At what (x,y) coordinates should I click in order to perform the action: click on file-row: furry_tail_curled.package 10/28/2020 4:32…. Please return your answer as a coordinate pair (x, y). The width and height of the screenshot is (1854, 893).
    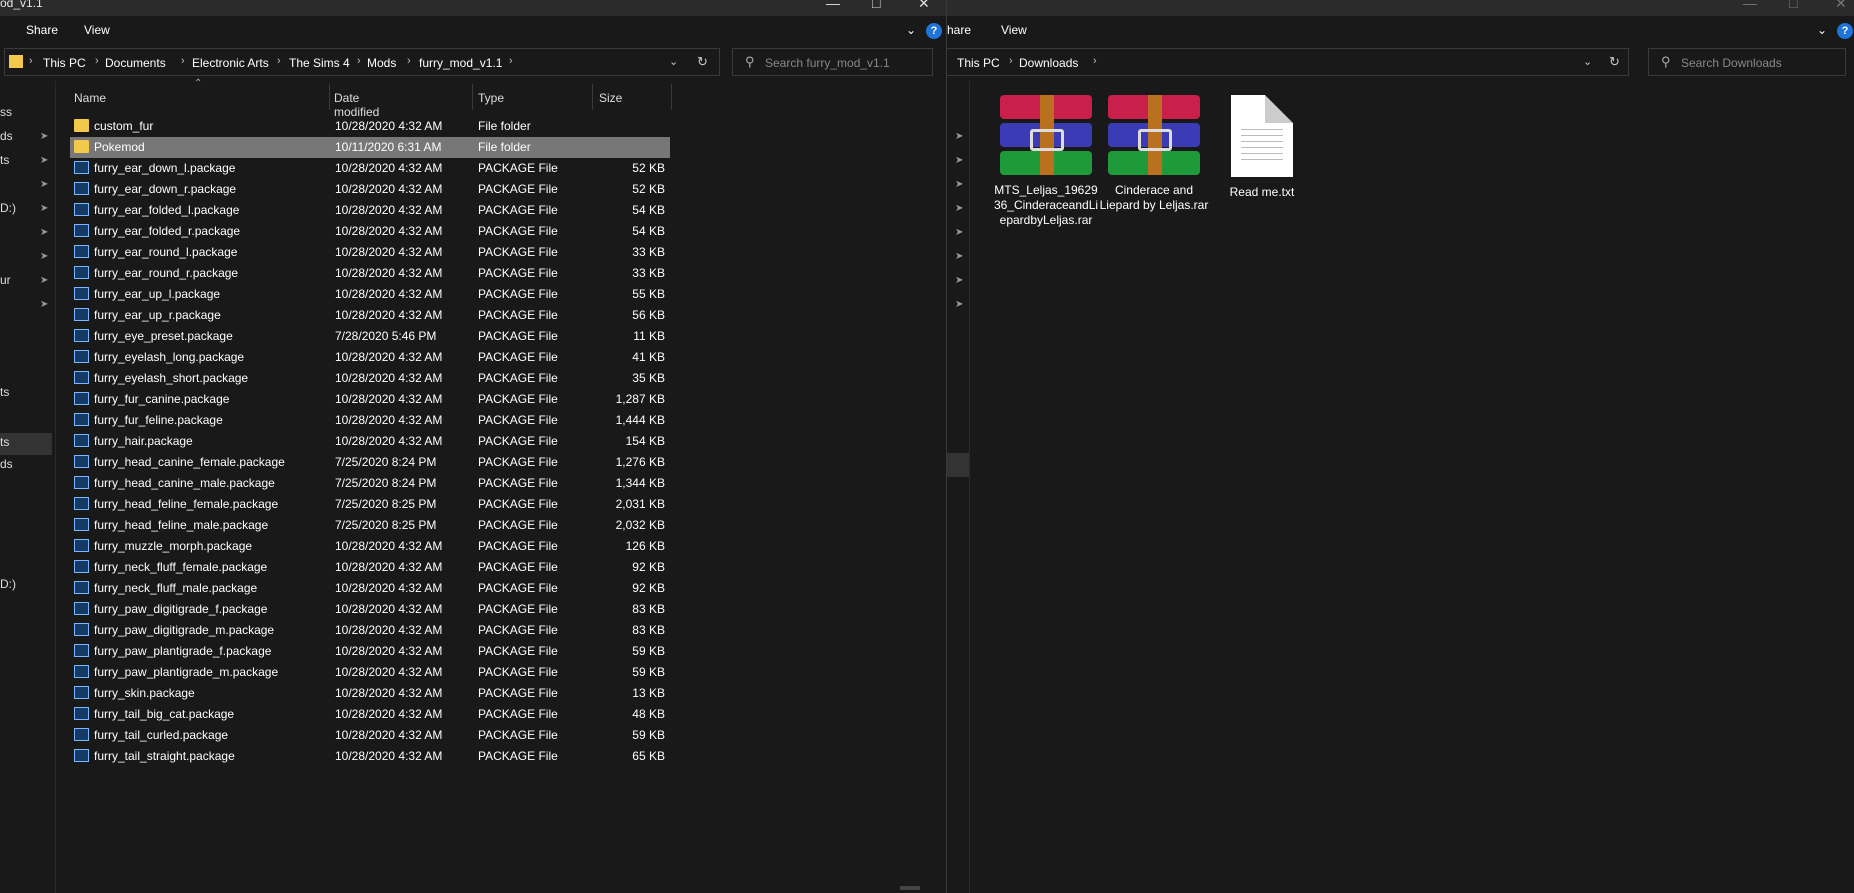
    Looking at the image, I should click on (370, 735).